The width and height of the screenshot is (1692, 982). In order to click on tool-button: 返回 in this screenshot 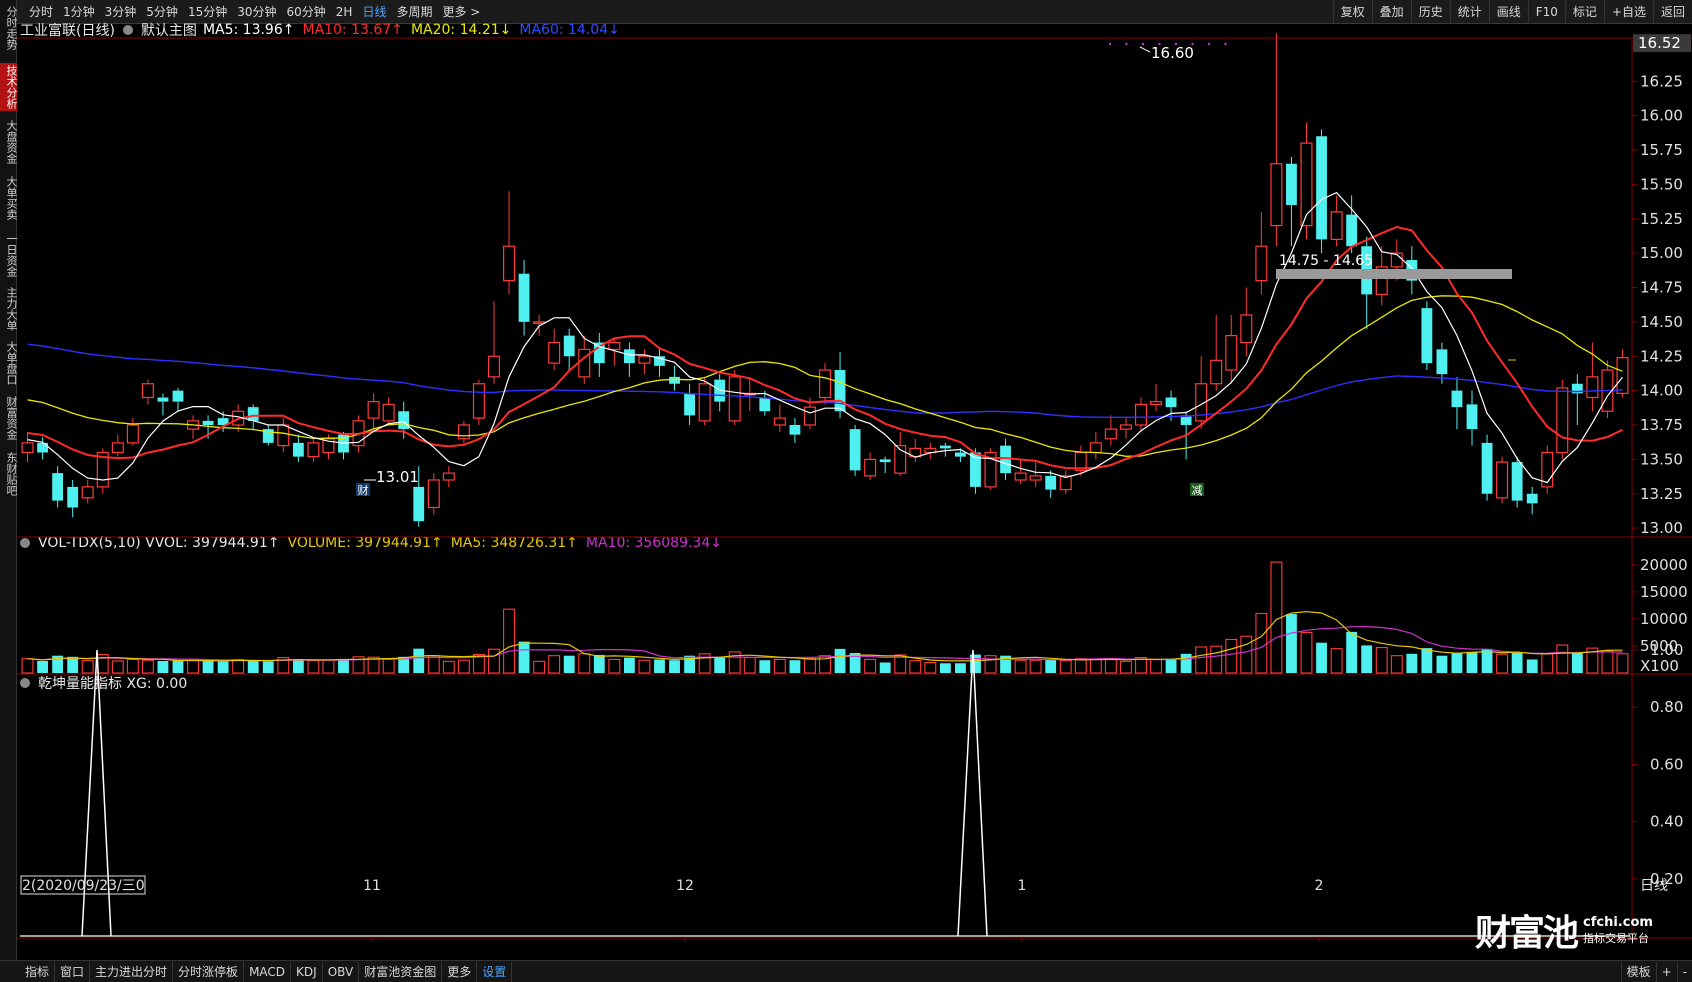, I will do `click(1672, 12)`.